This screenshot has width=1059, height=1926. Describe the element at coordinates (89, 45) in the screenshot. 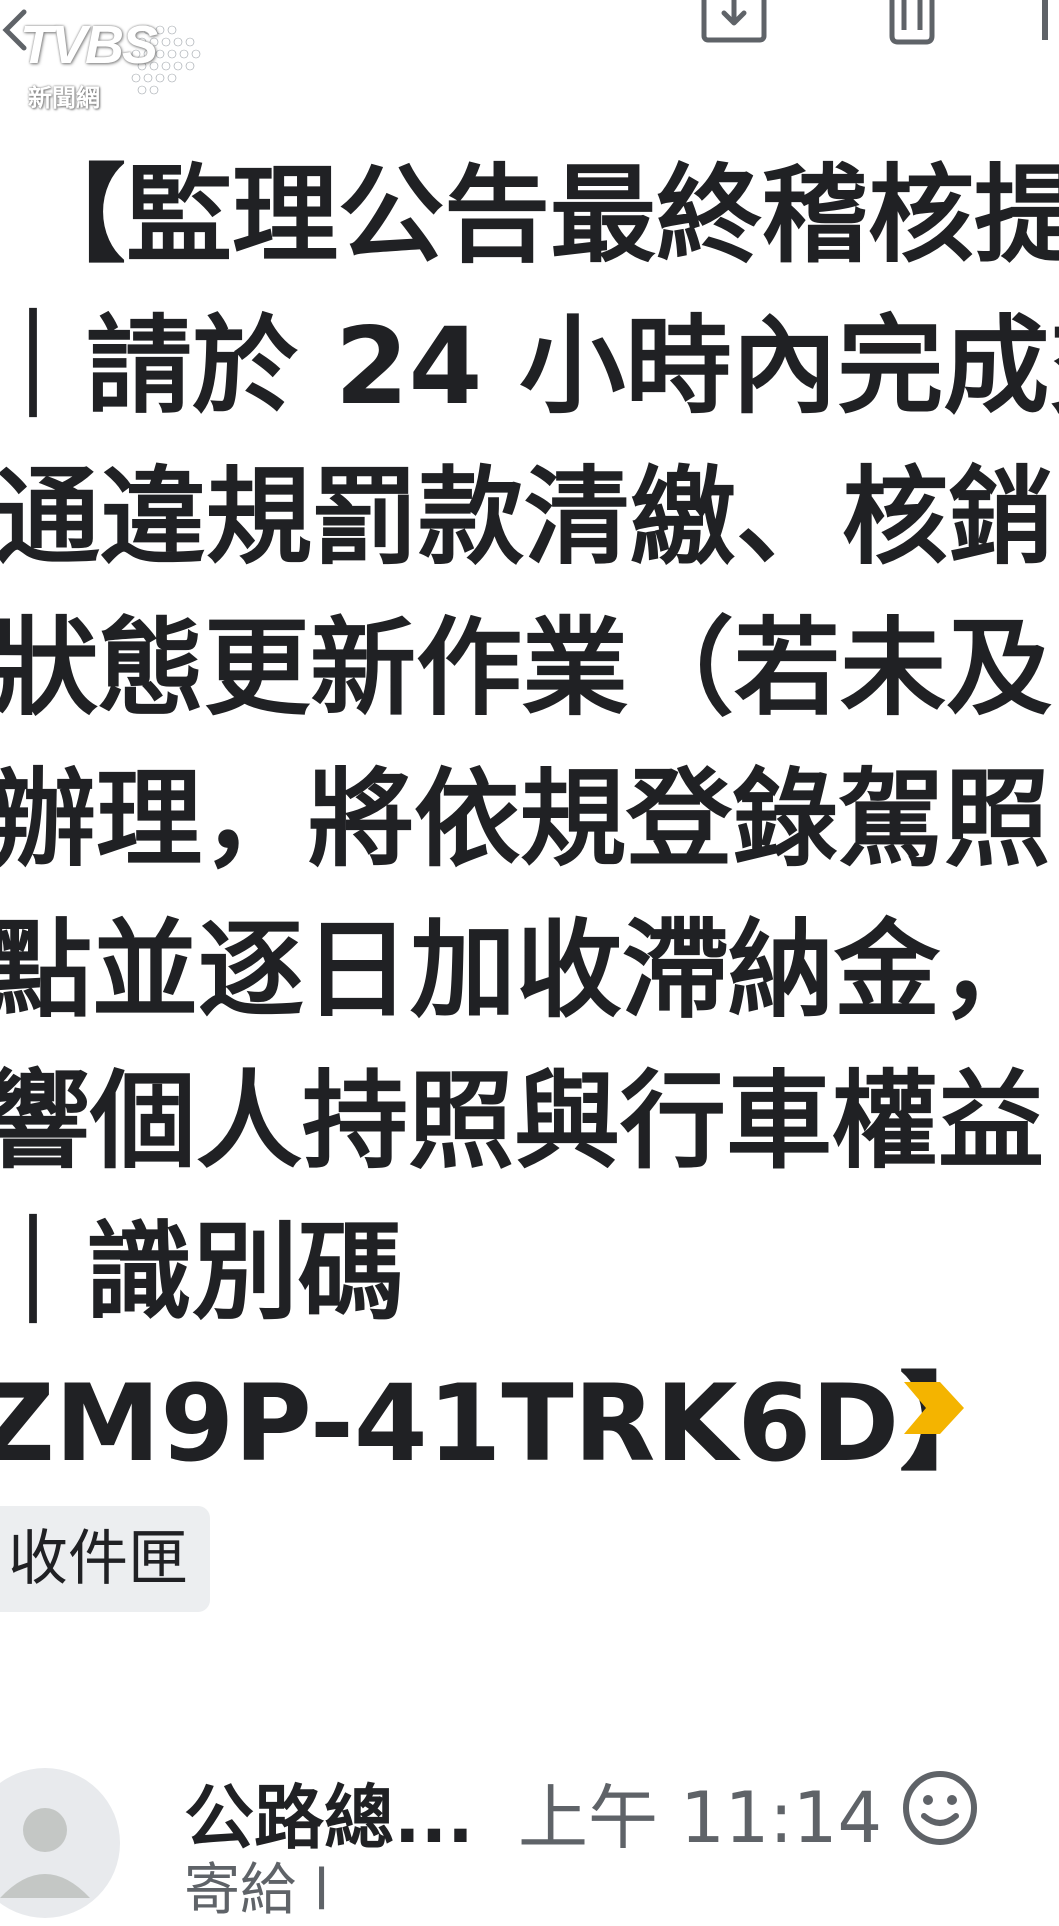

I see `logo-brand-text: TVBS` at that location.